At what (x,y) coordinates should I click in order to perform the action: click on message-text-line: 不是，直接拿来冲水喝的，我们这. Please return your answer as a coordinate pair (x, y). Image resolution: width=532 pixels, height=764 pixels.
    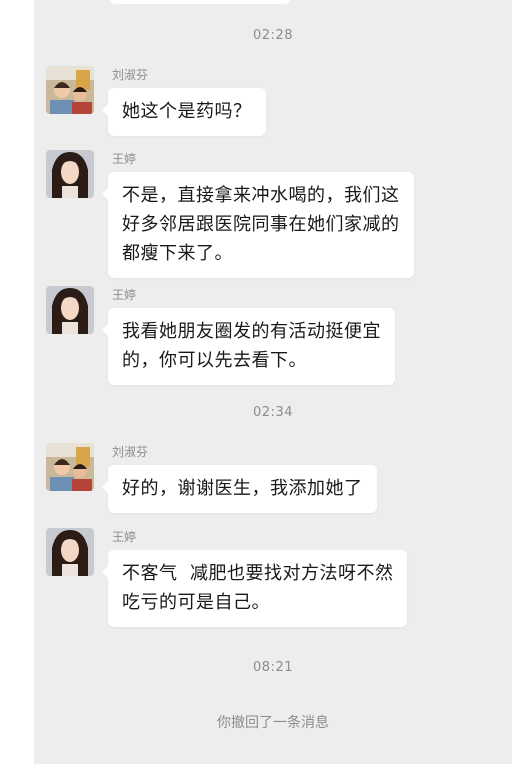
    Looking at the image, I should click on (261, 195).